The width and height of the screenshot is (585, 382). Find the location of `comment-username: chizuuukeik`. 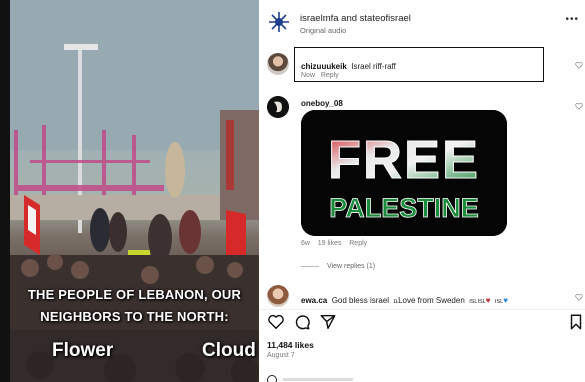

comment-username: chizuuukeik is located at coordinates (324, 66).